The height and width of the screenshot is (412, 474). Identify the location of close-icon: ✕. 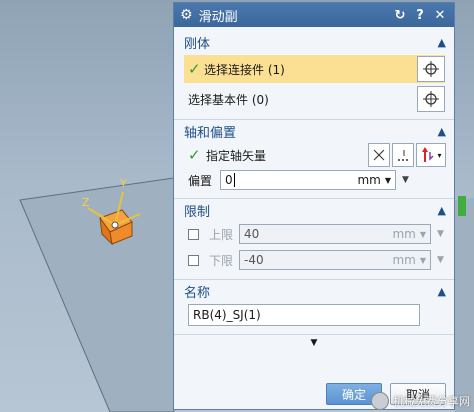
(440, 15).